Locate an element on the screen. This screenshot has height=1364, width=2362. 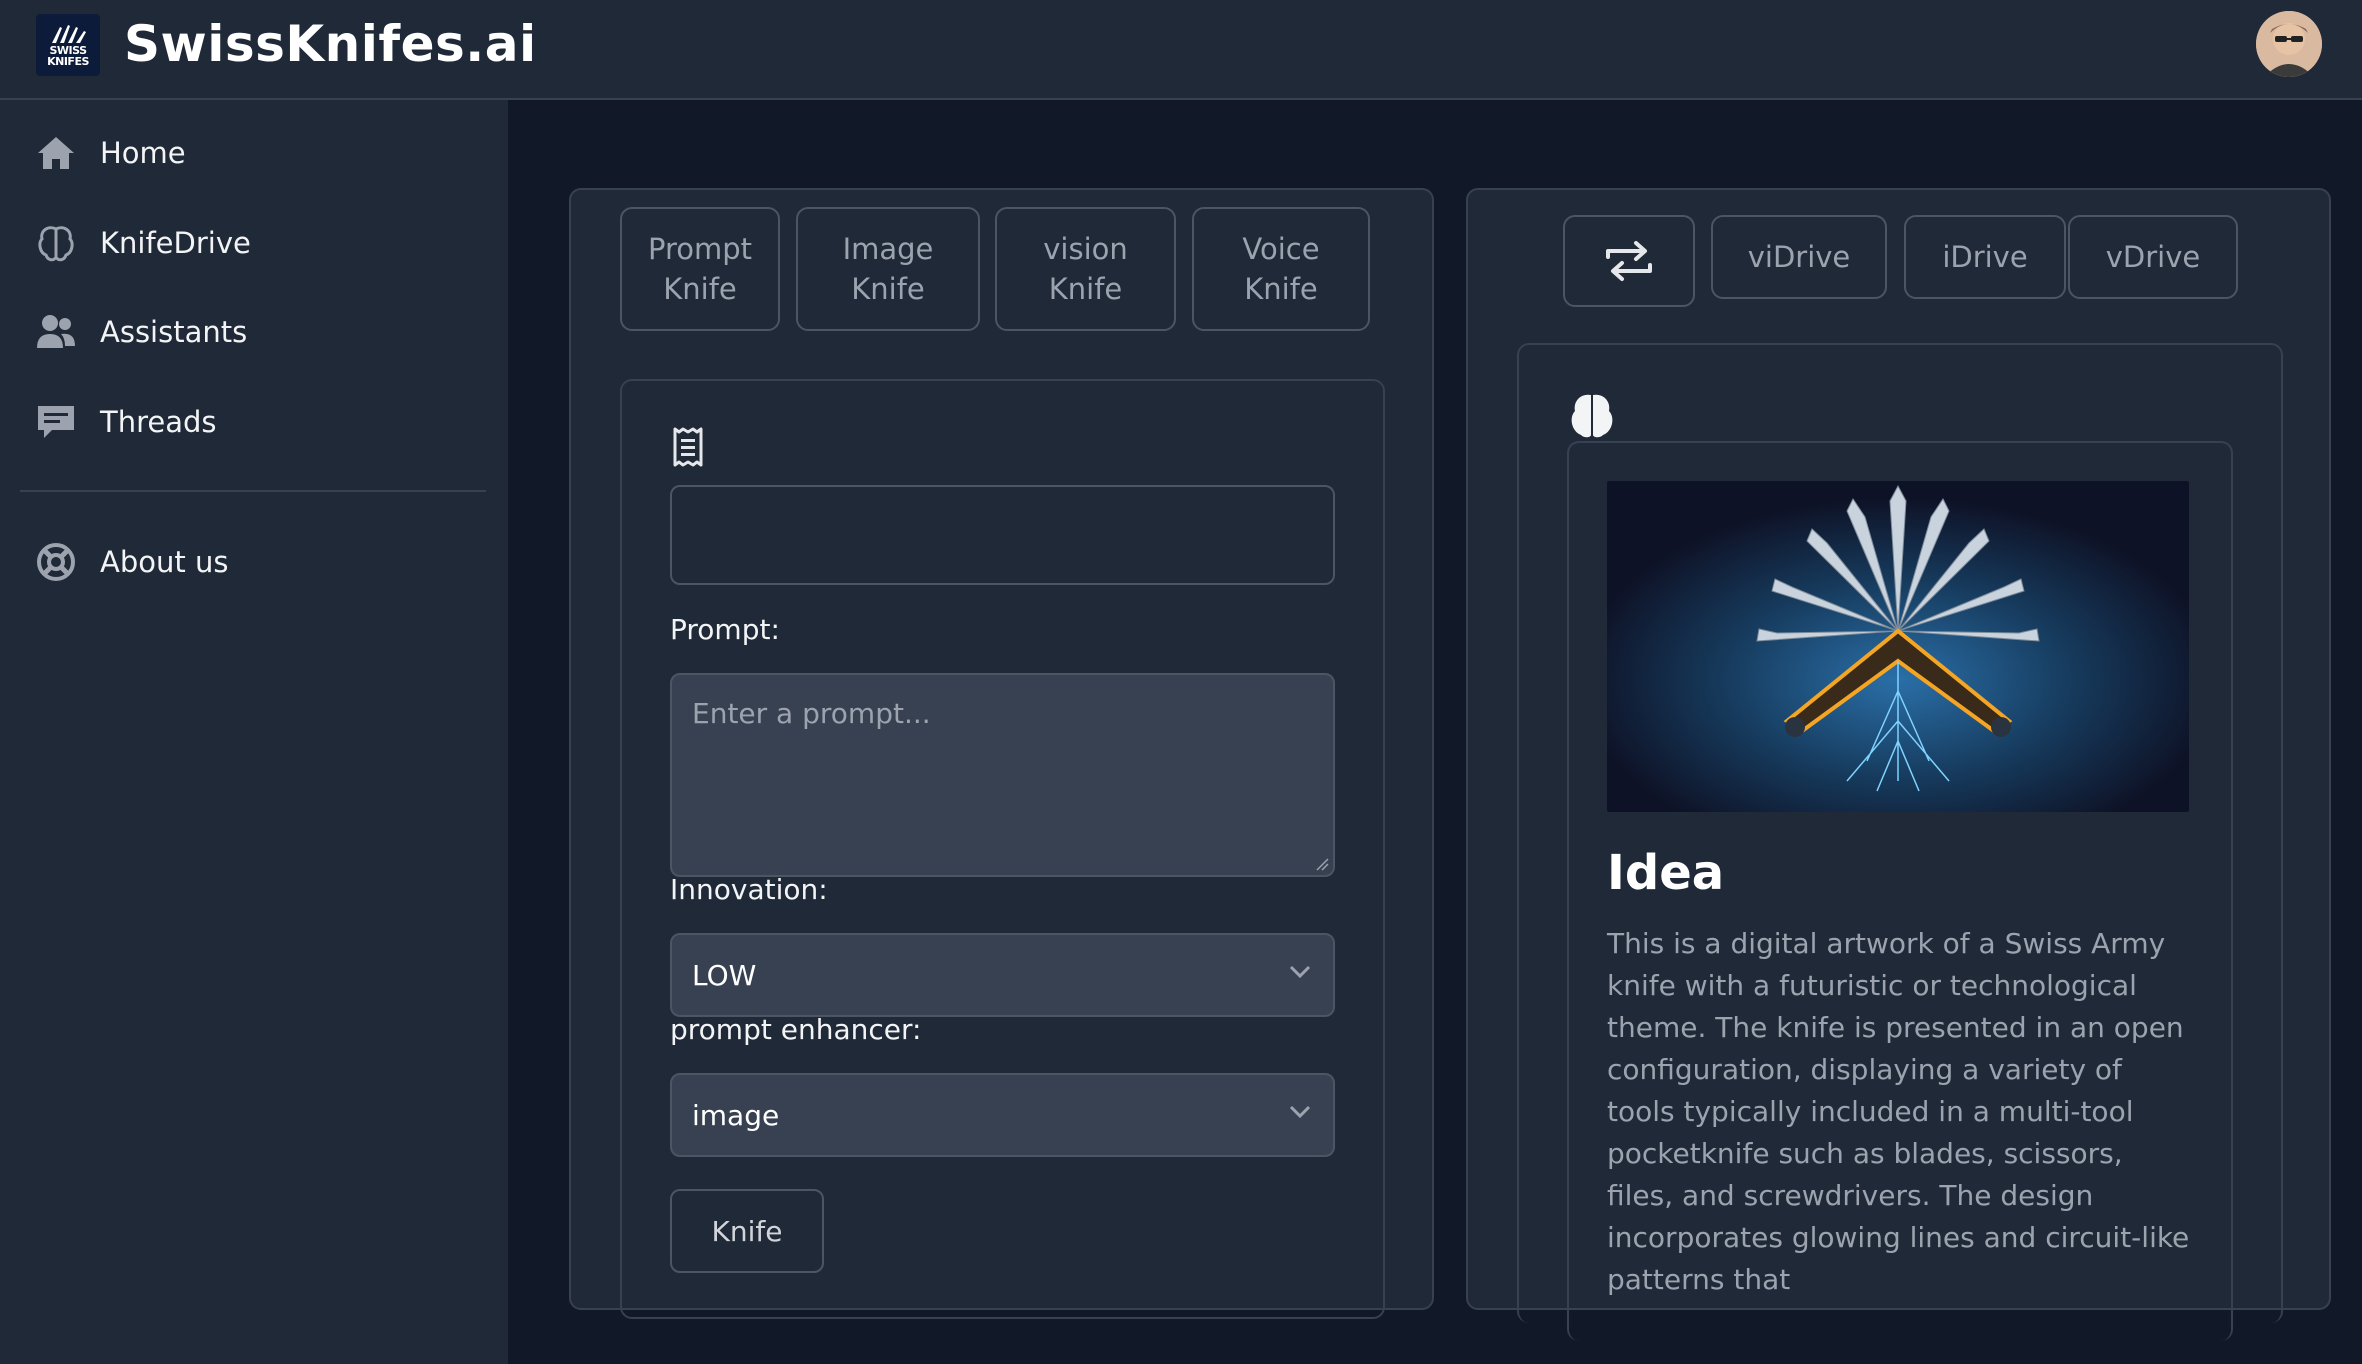
prompt-enhancer-label: prompt enhancer: is located at coordinates (796, 1029).